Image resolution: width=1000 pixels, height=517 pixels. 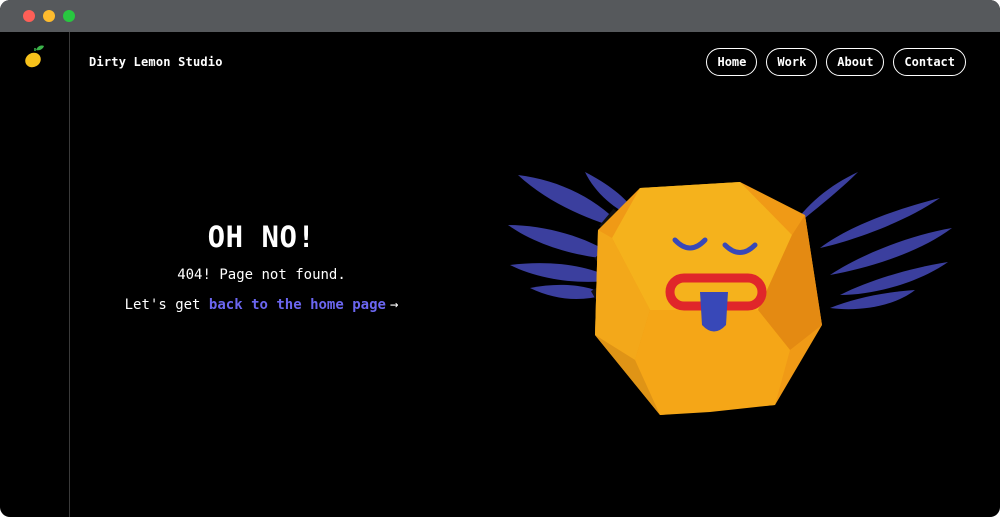 I want to click on minimize-window-button, so click(x=49, y=16).